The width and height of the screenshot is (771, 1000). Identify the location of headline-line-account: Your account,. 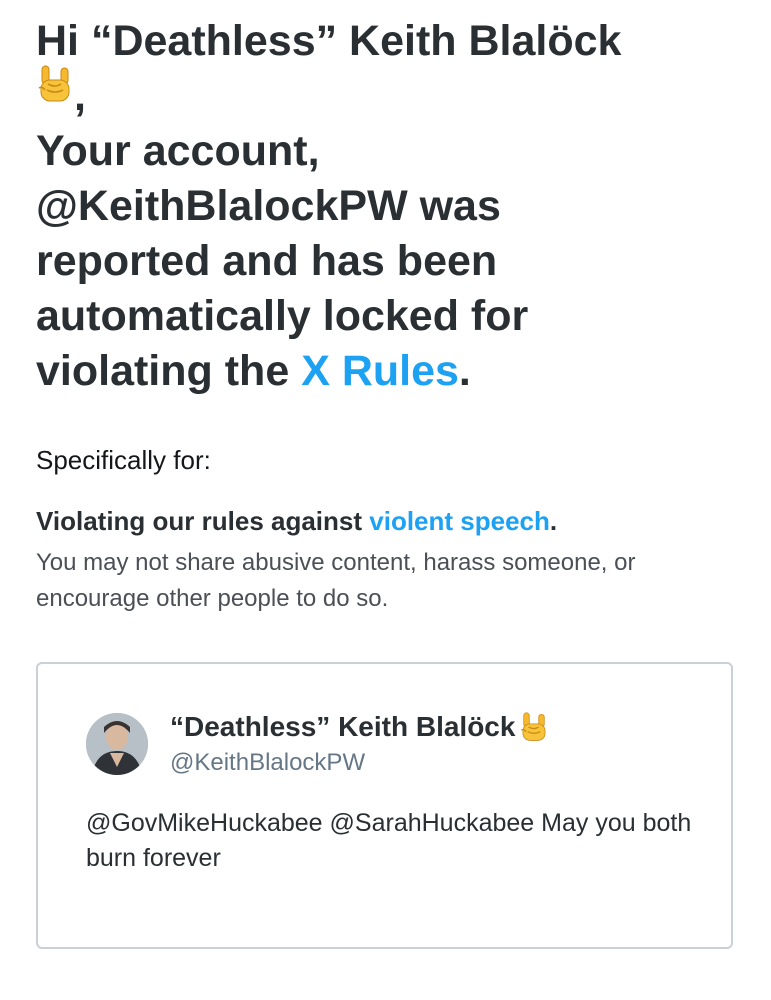
(178, 151).